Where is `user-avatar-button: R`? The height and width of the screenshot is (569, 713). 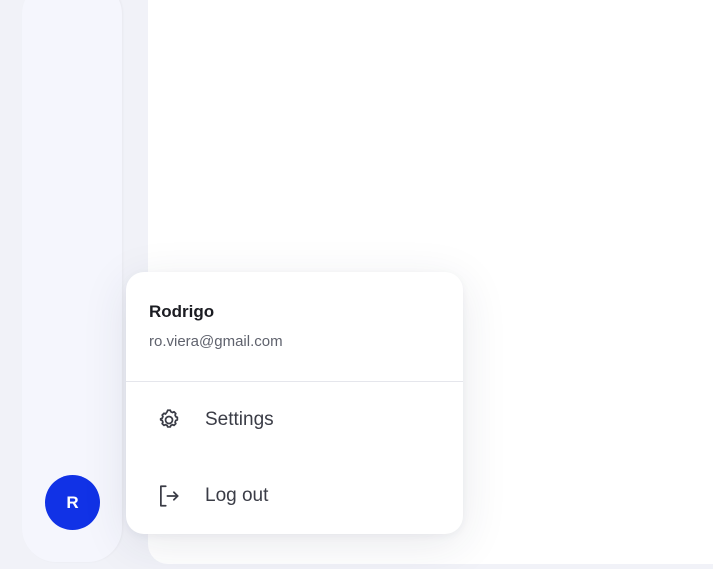
user-avatar-button: R is located at coordinates (72, 502).